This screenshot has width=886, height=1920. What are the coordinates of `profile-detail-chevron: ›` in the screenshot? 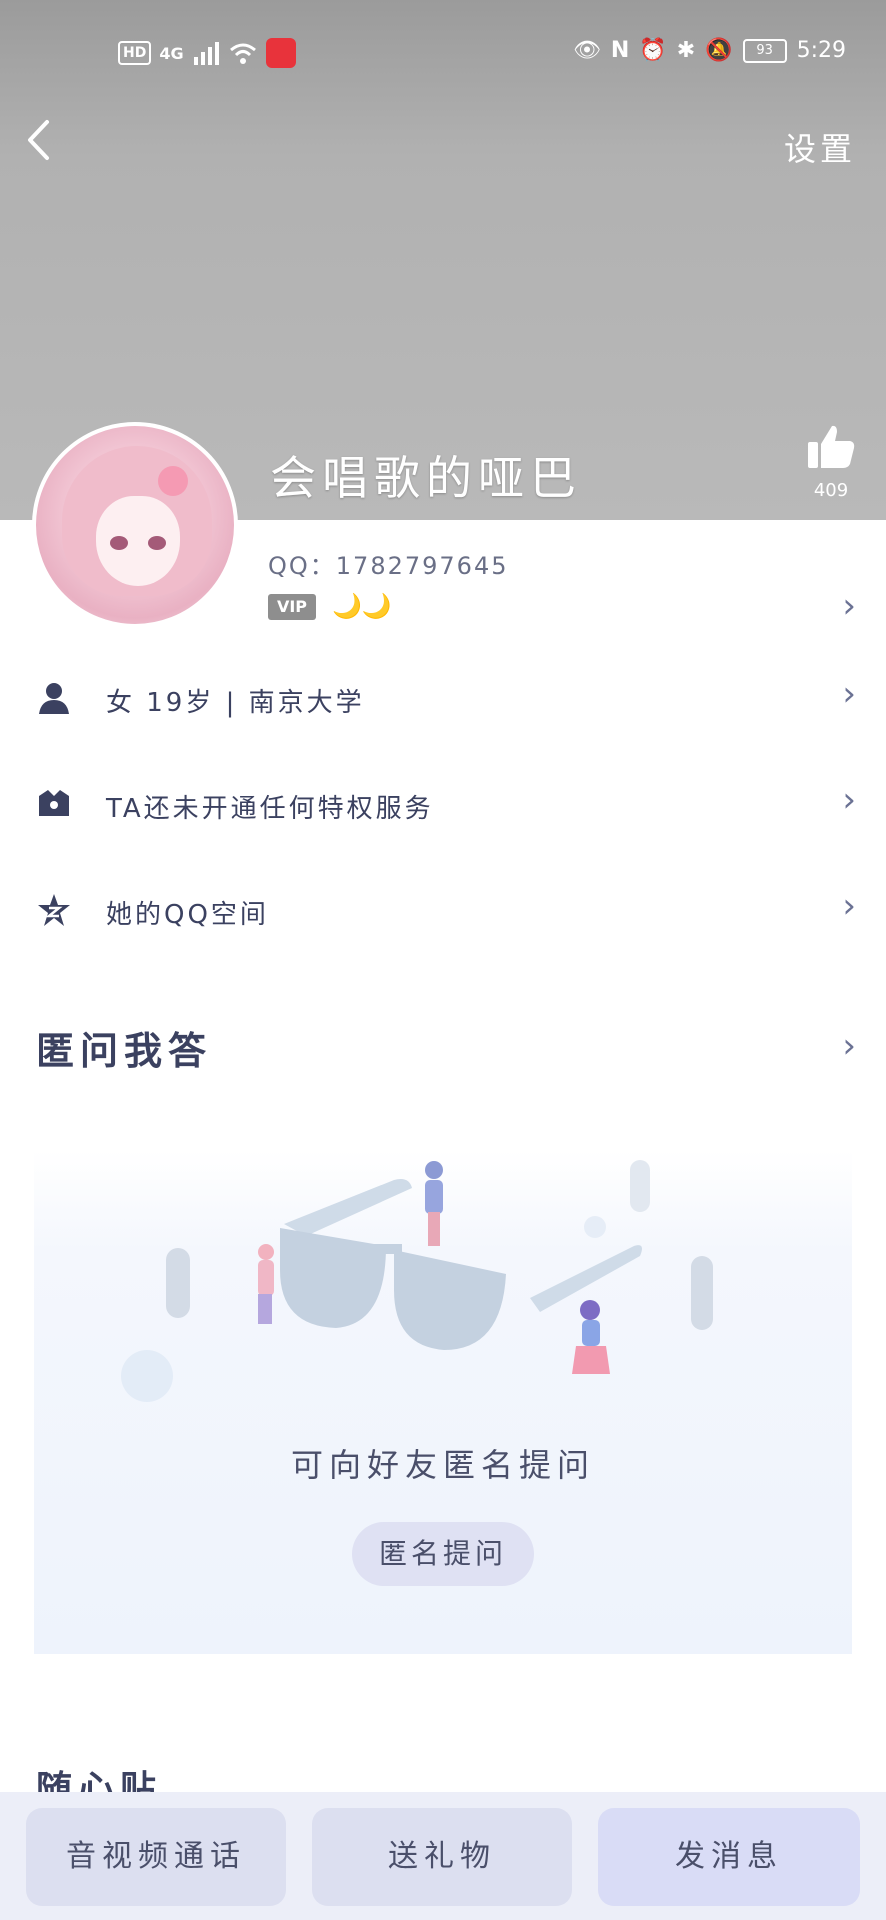 It's located at (849, 606).